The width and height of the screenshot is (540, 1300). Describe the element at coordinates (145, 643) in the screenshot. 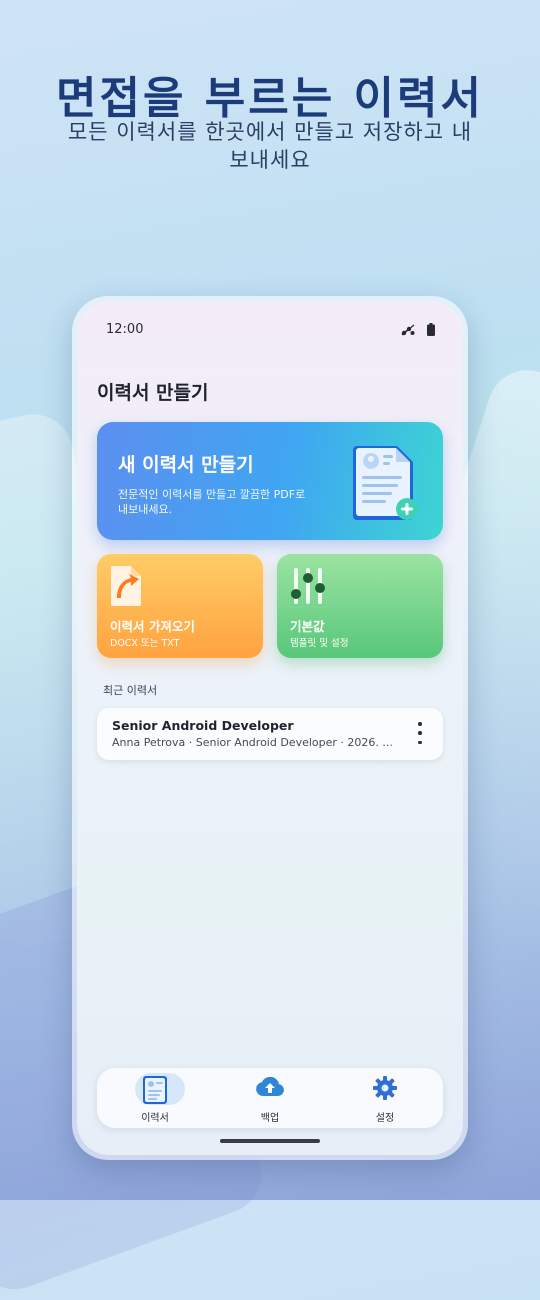

I see `import-resume-subtitle: DOCX 또는 TXT` at that location.